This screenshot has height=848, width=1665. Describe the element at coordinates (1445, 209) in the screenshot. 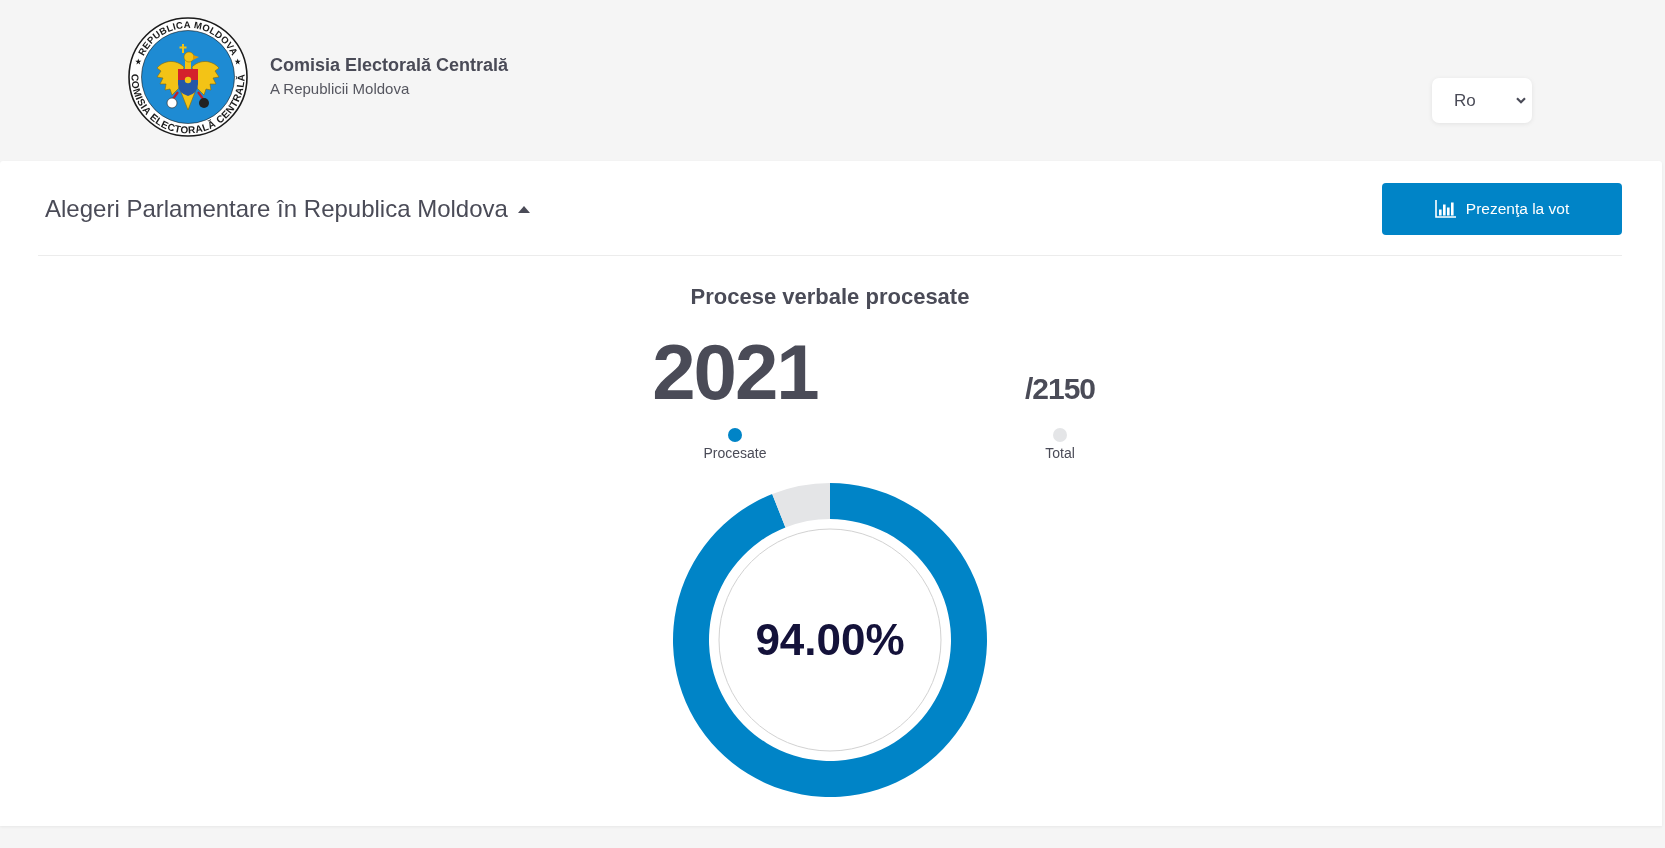

I see `bar-chart-icon` at that location.